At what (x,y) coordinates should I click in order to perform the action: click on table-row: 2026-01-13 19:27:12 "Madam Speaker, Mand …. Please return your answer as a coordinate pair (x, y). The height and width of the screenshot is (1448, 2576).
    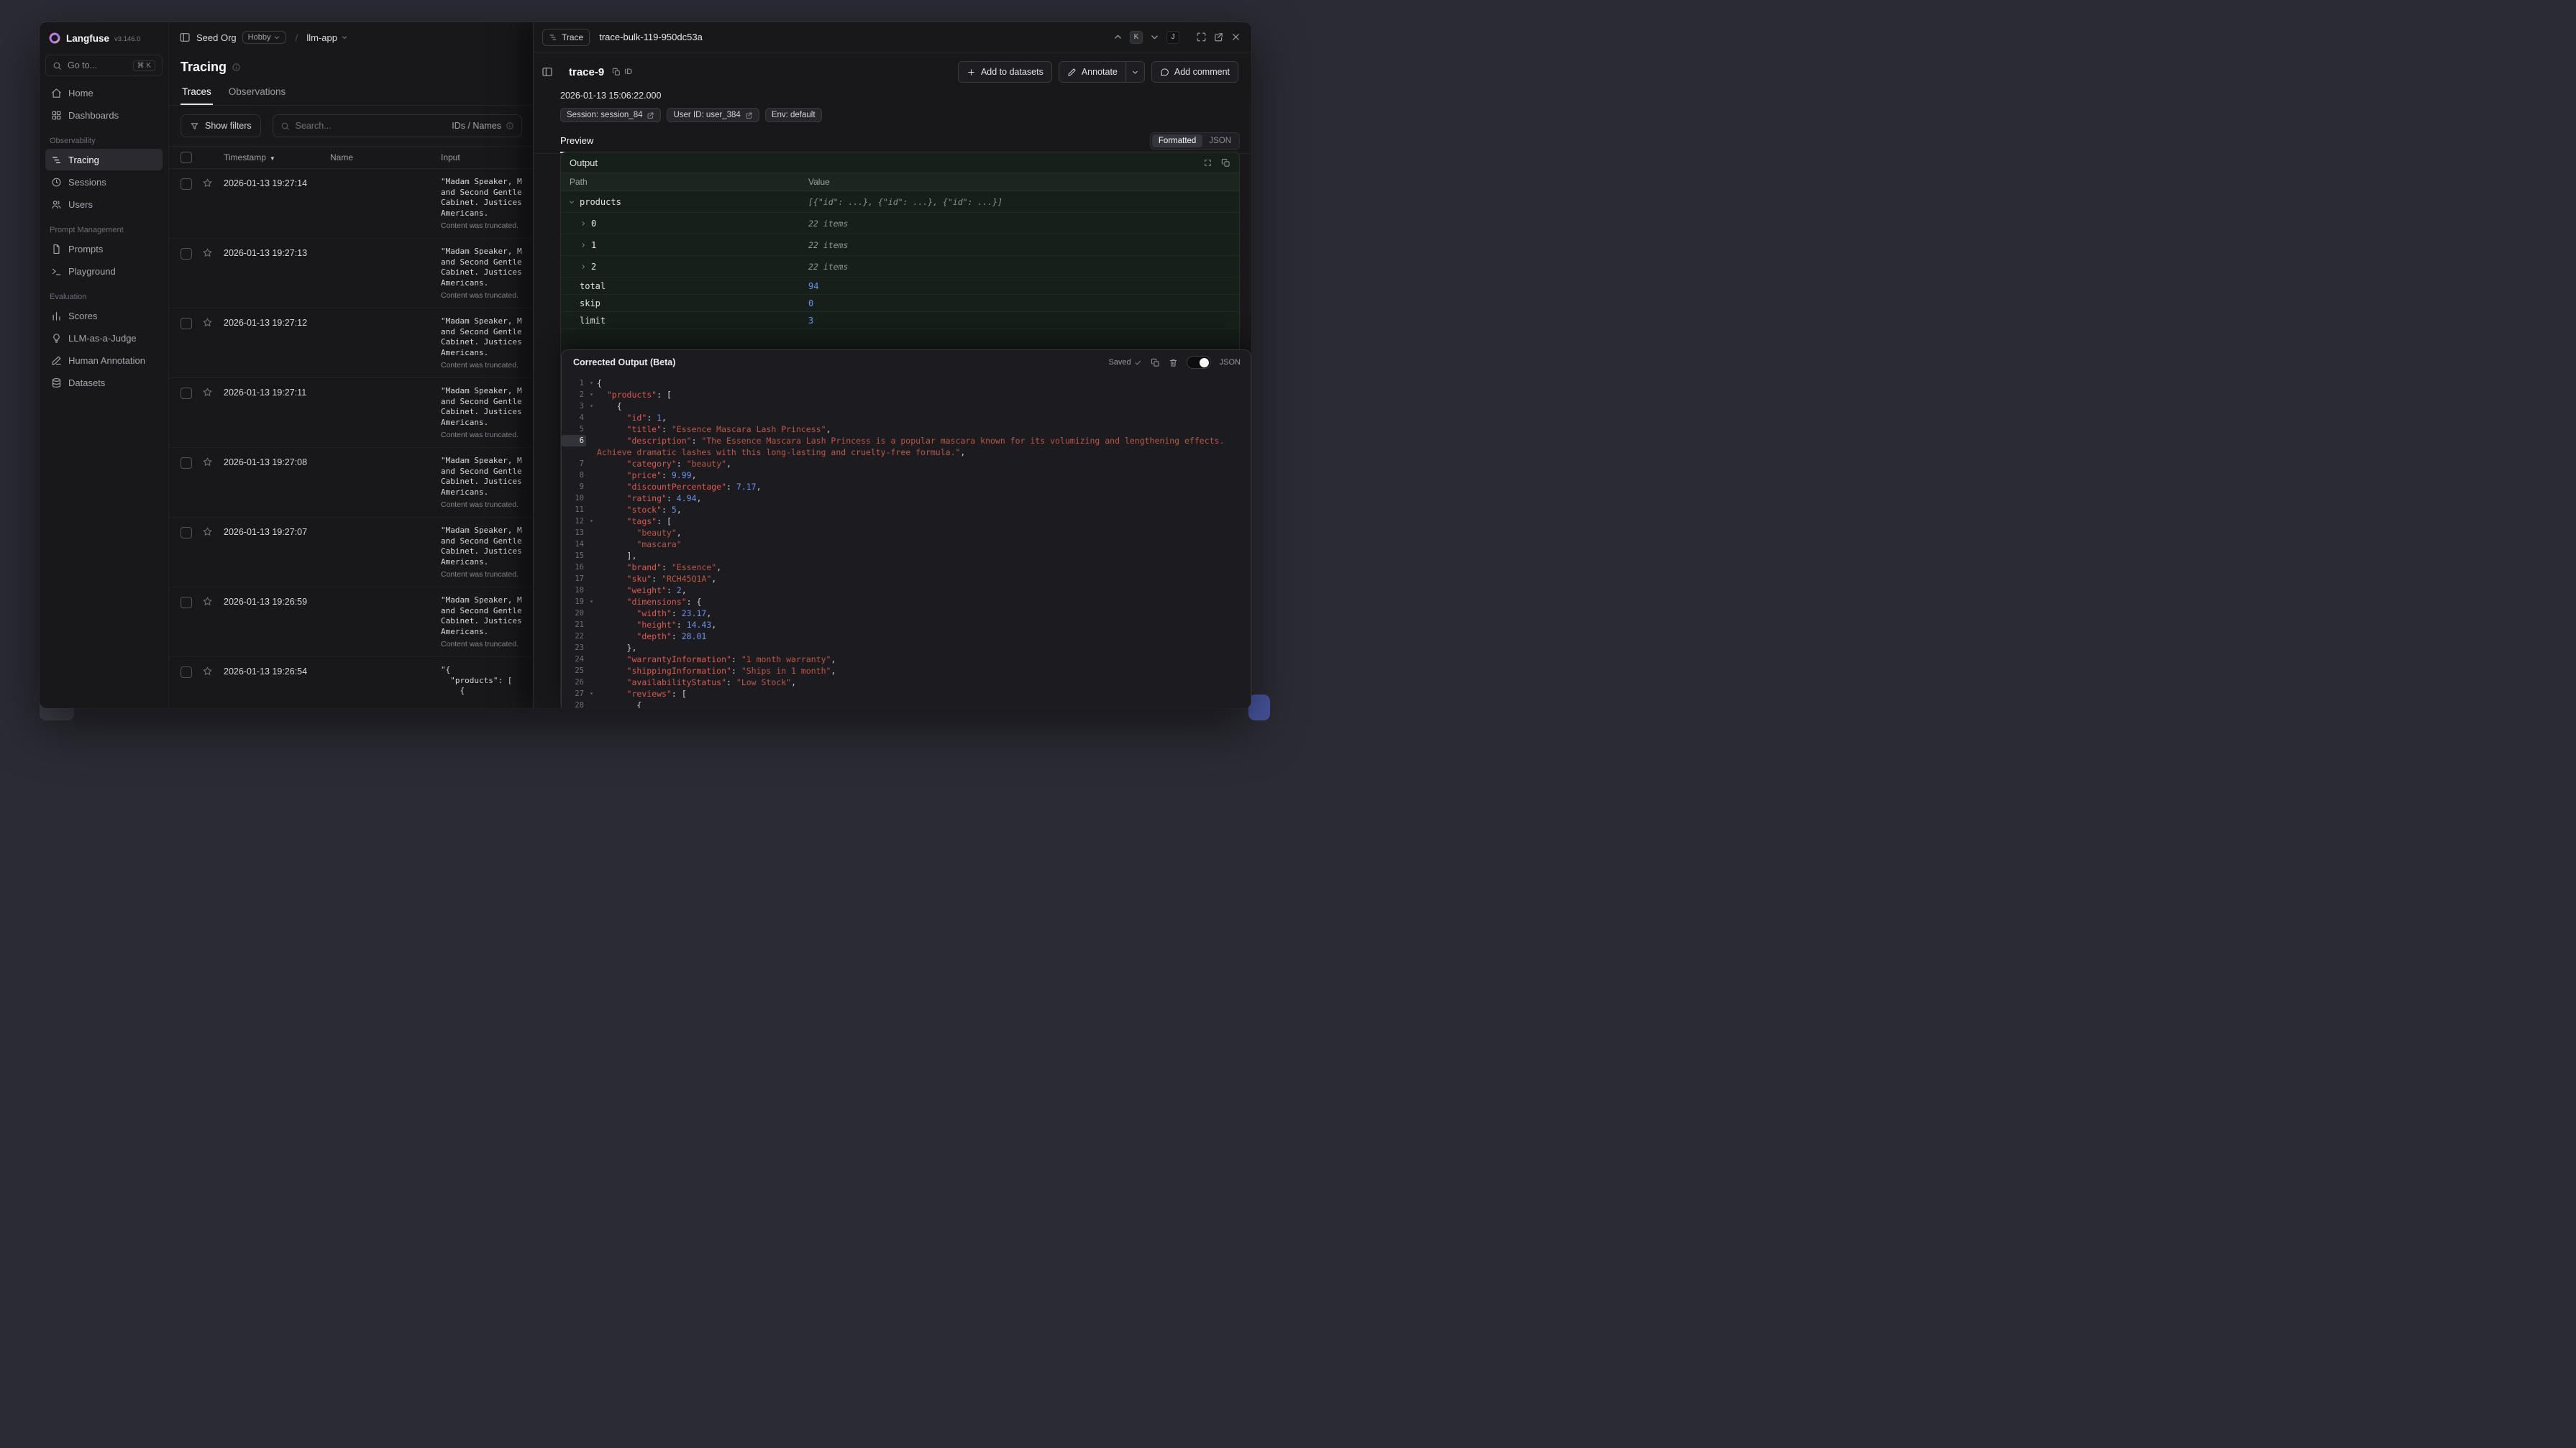
    Looking at the image, I should click on (351, 343).